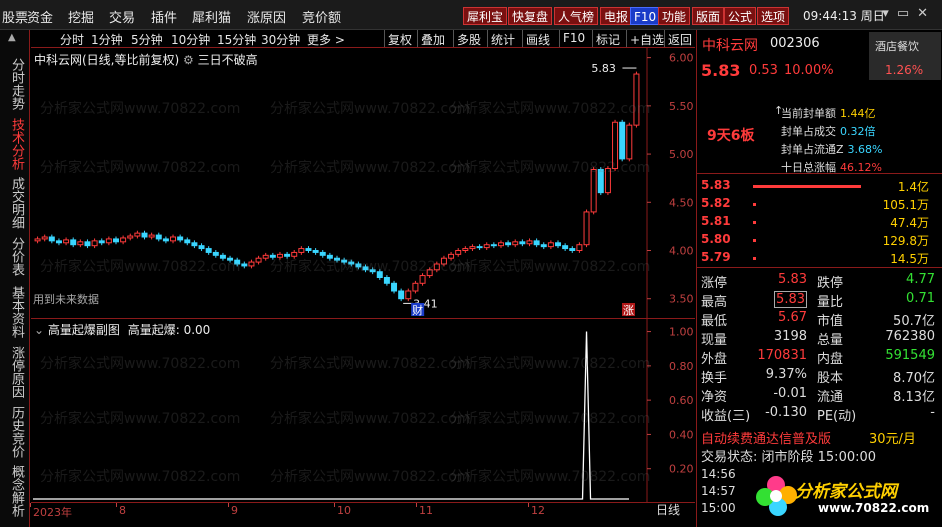  Describe the element at coordinates (714, 359) in the screenshot. I see `stat-label: 外盘` at that location.